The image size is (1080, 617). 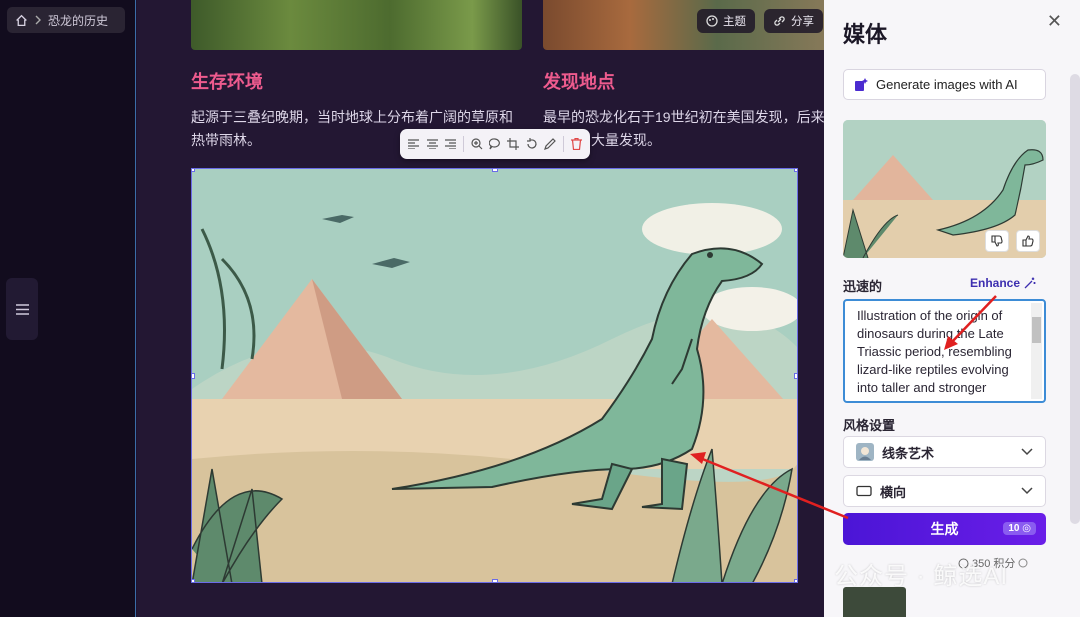 I want to click on arrow-to-prompt, so click(x=973, y=320).